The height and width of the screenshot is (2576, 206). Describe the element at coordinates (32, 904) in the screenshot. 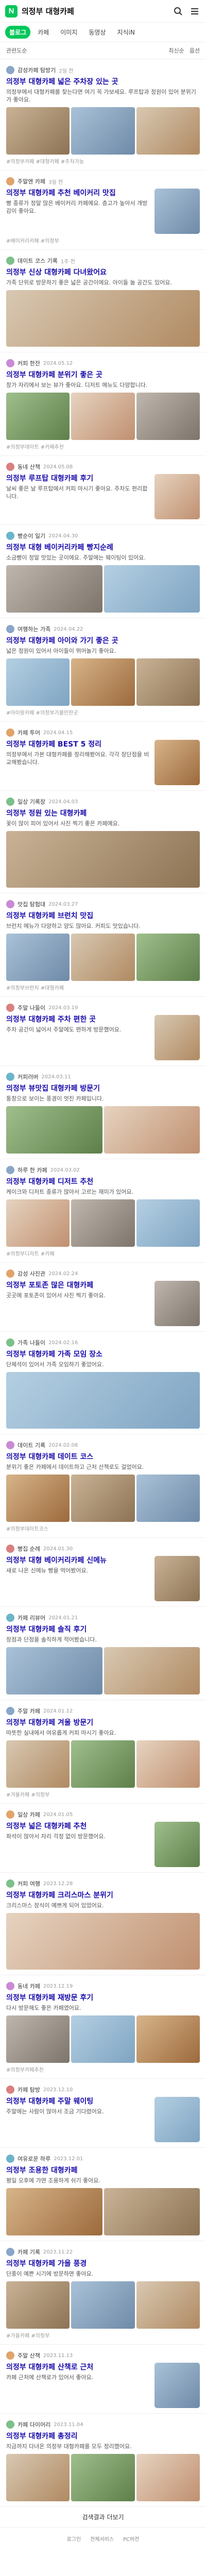

I see `author-name: 맛집 탐험대` at that location.